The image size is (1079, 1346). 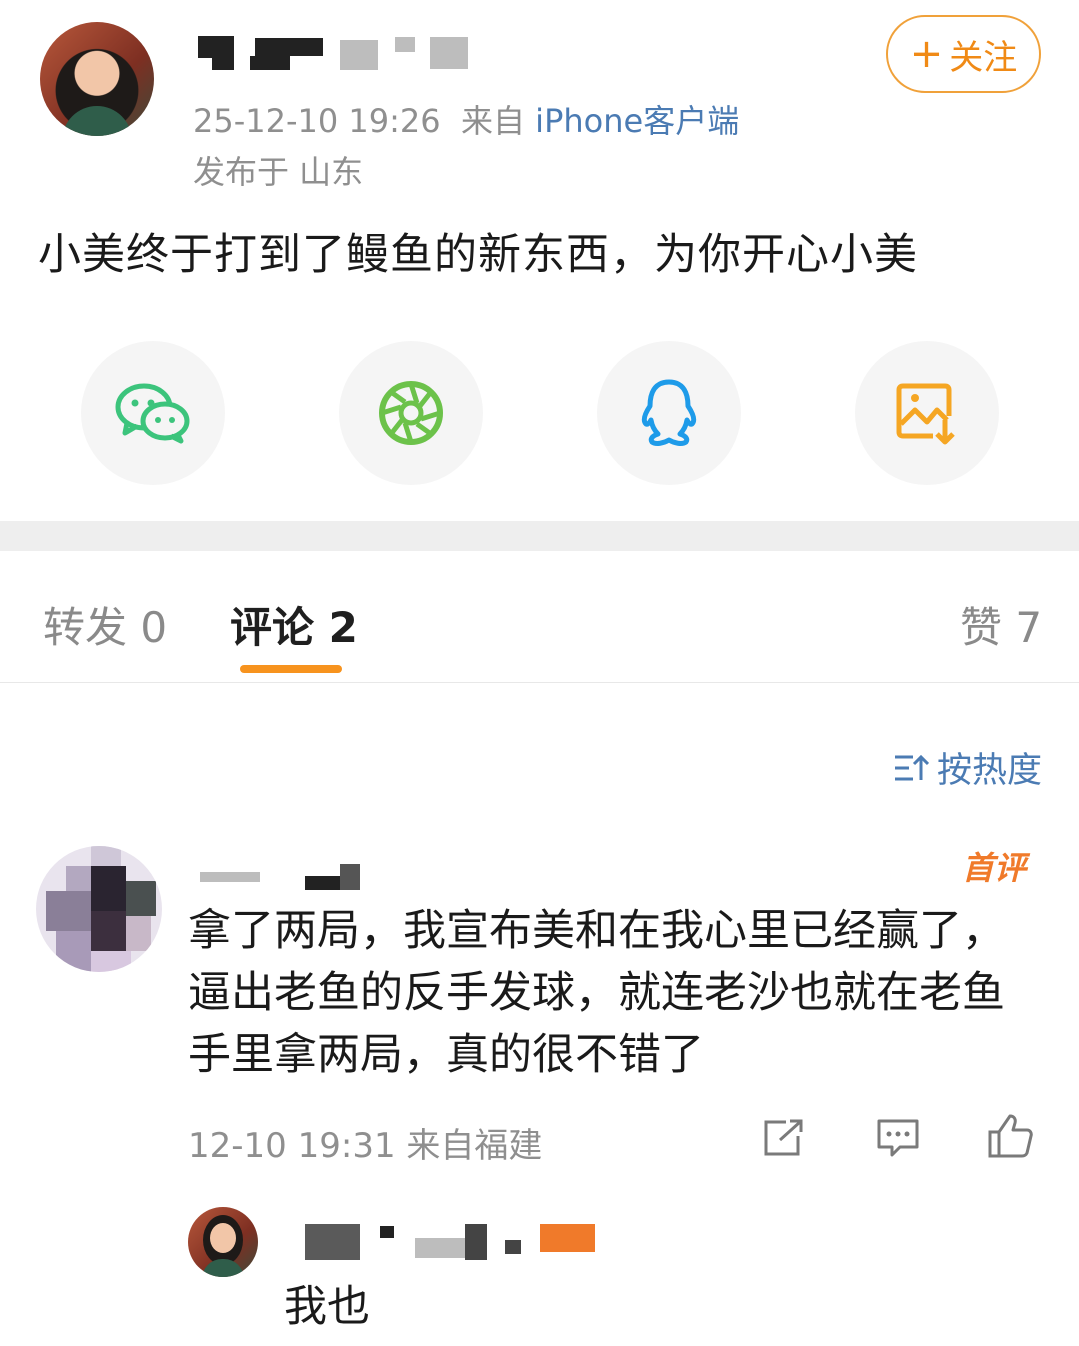 What do you see at coordinates (492, 121) in the screenshot?
I see `post-from-label: 来自` at bounding box center [492, 121].